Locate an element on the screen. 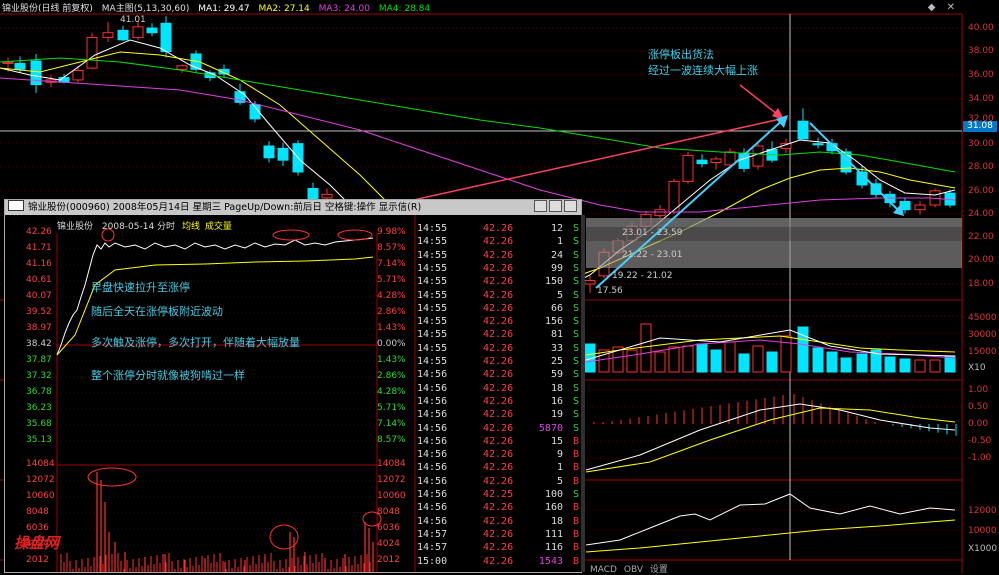 Image resolution: width=999 pixels, height=575 pixels. minimize-icon is located at coordinates (540, 206).